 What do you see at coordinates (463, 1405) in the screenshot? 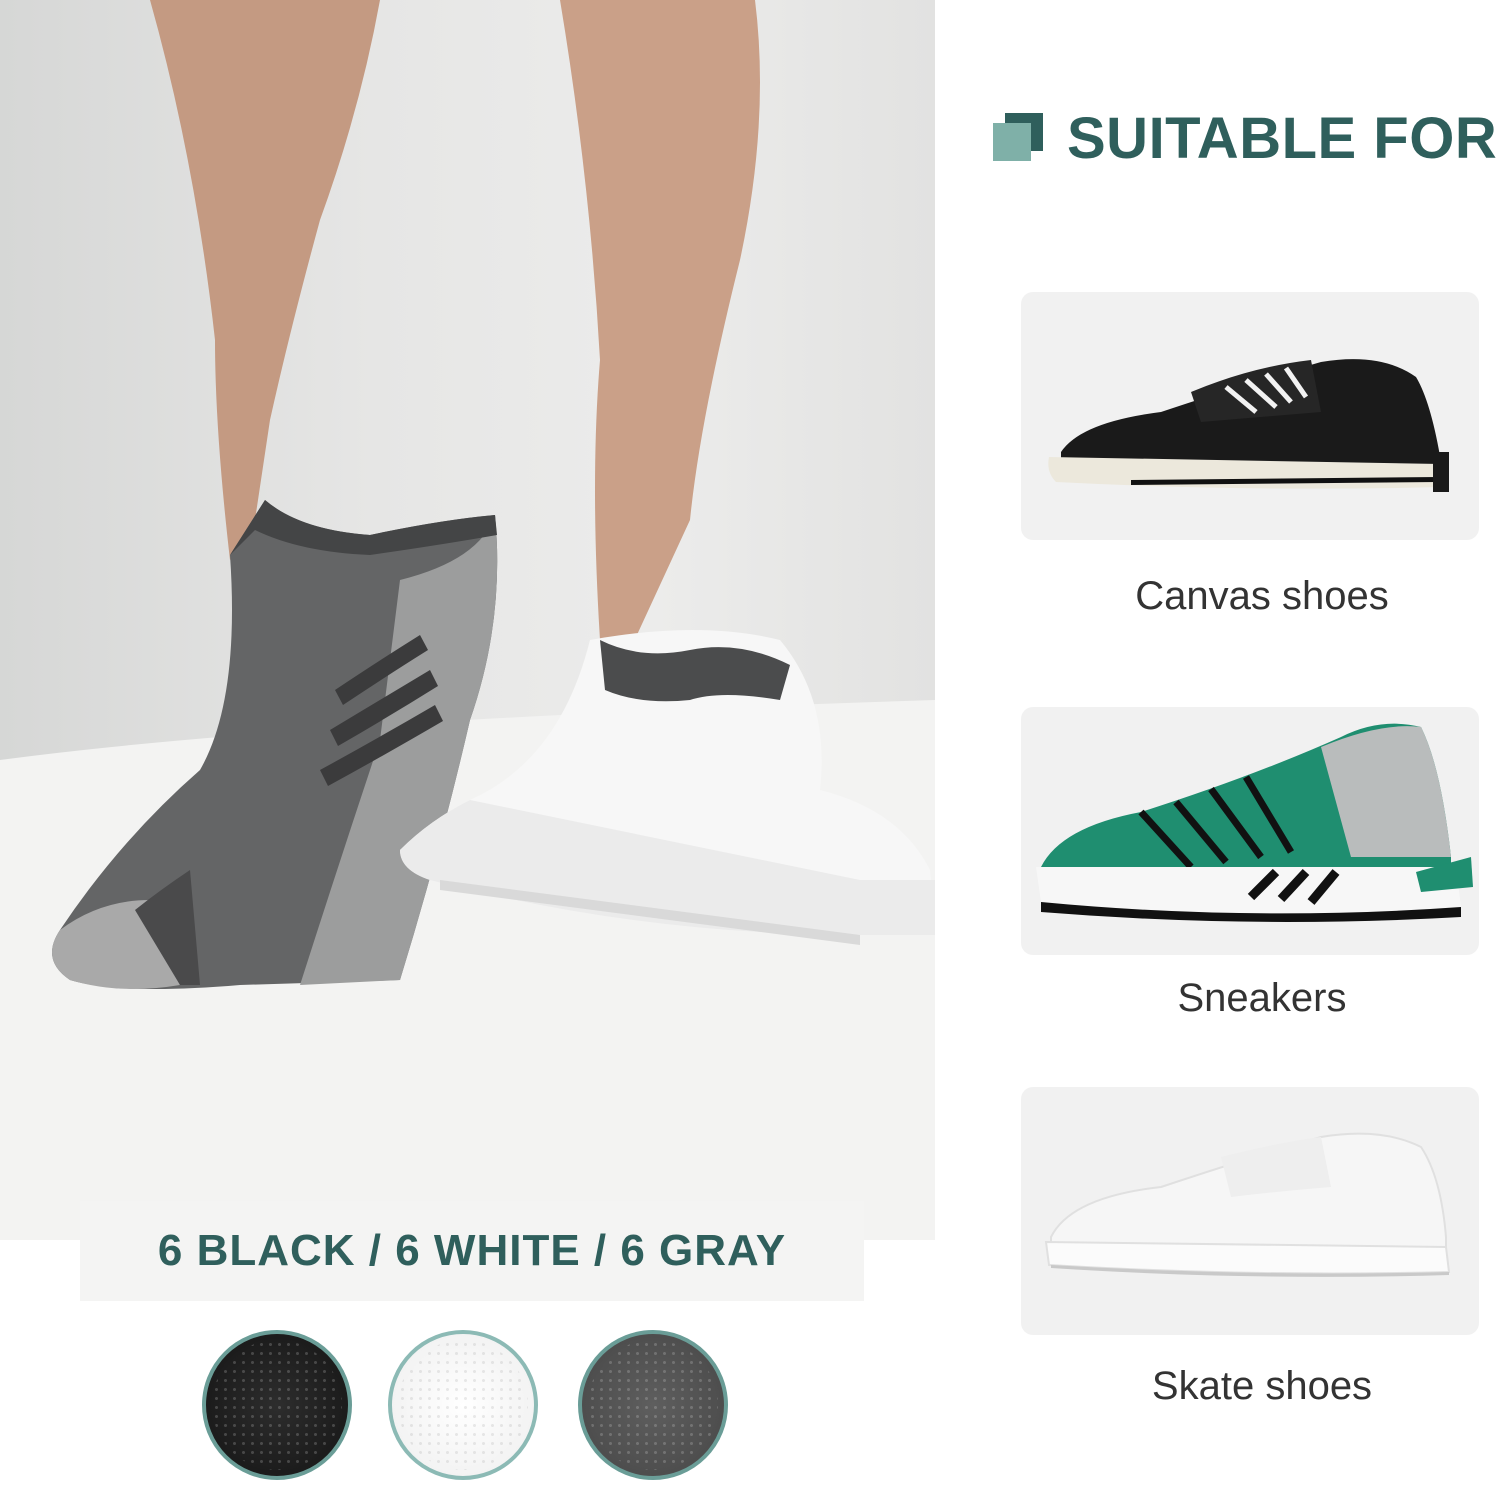
I see `white-swatch` at bounding box center [463, 1405].